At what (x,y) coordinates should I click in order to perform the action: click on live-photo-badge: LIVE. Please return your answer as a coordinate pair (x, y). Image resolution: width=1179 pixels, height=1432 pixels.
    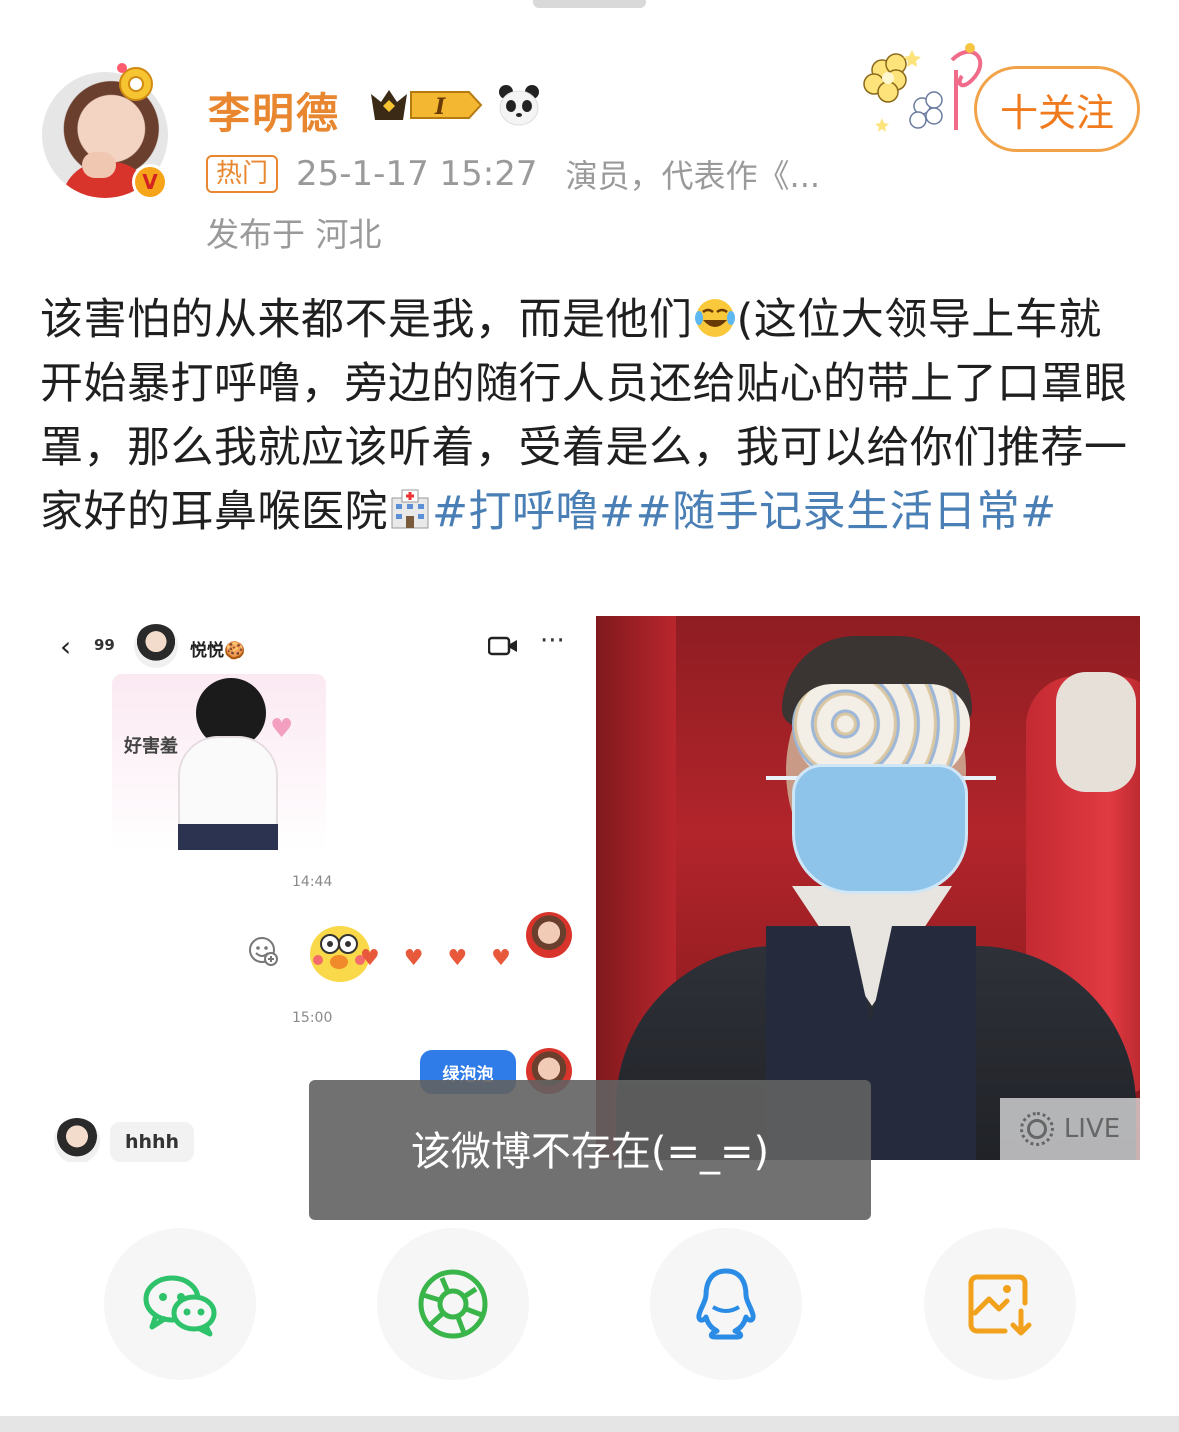
    Looking at the image, I should click on (1070, 1129).